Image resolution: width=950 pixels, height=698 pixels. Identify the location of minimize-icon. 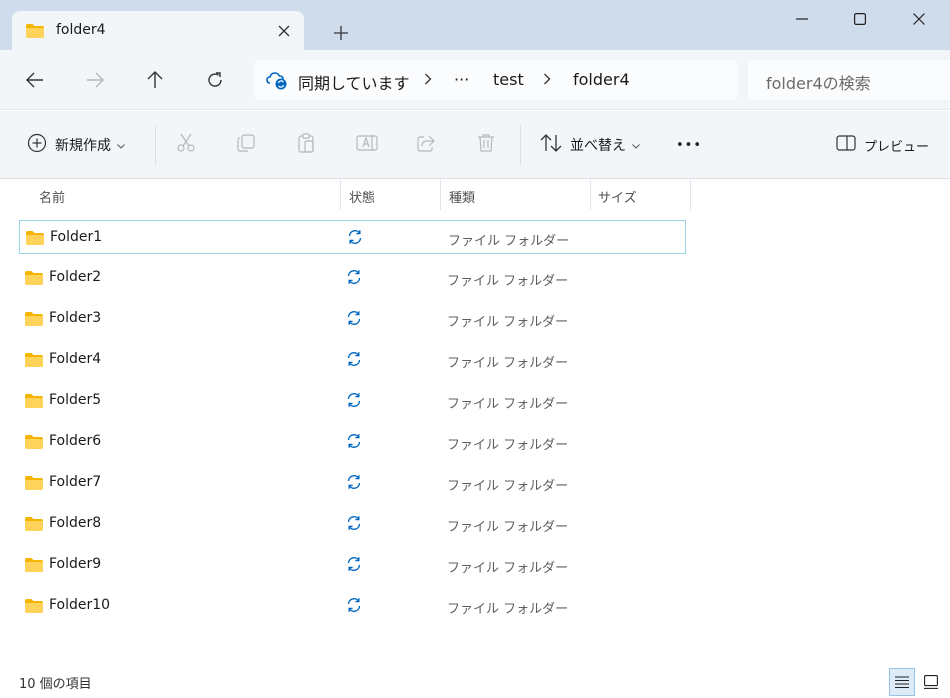
(802, 19).